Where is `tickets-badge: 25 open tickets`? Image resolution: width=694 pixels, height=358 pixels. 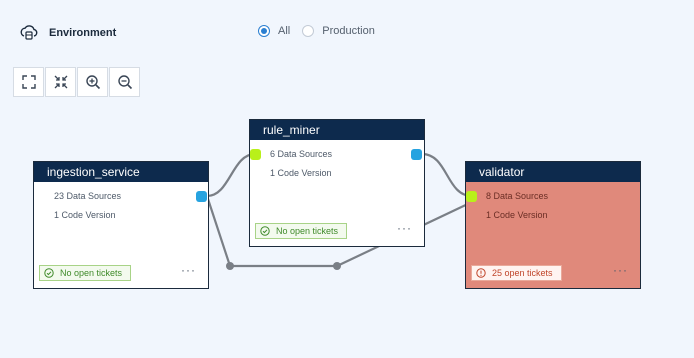 tickets-badge: 25 open tickets is located at coordinates (516, 273).